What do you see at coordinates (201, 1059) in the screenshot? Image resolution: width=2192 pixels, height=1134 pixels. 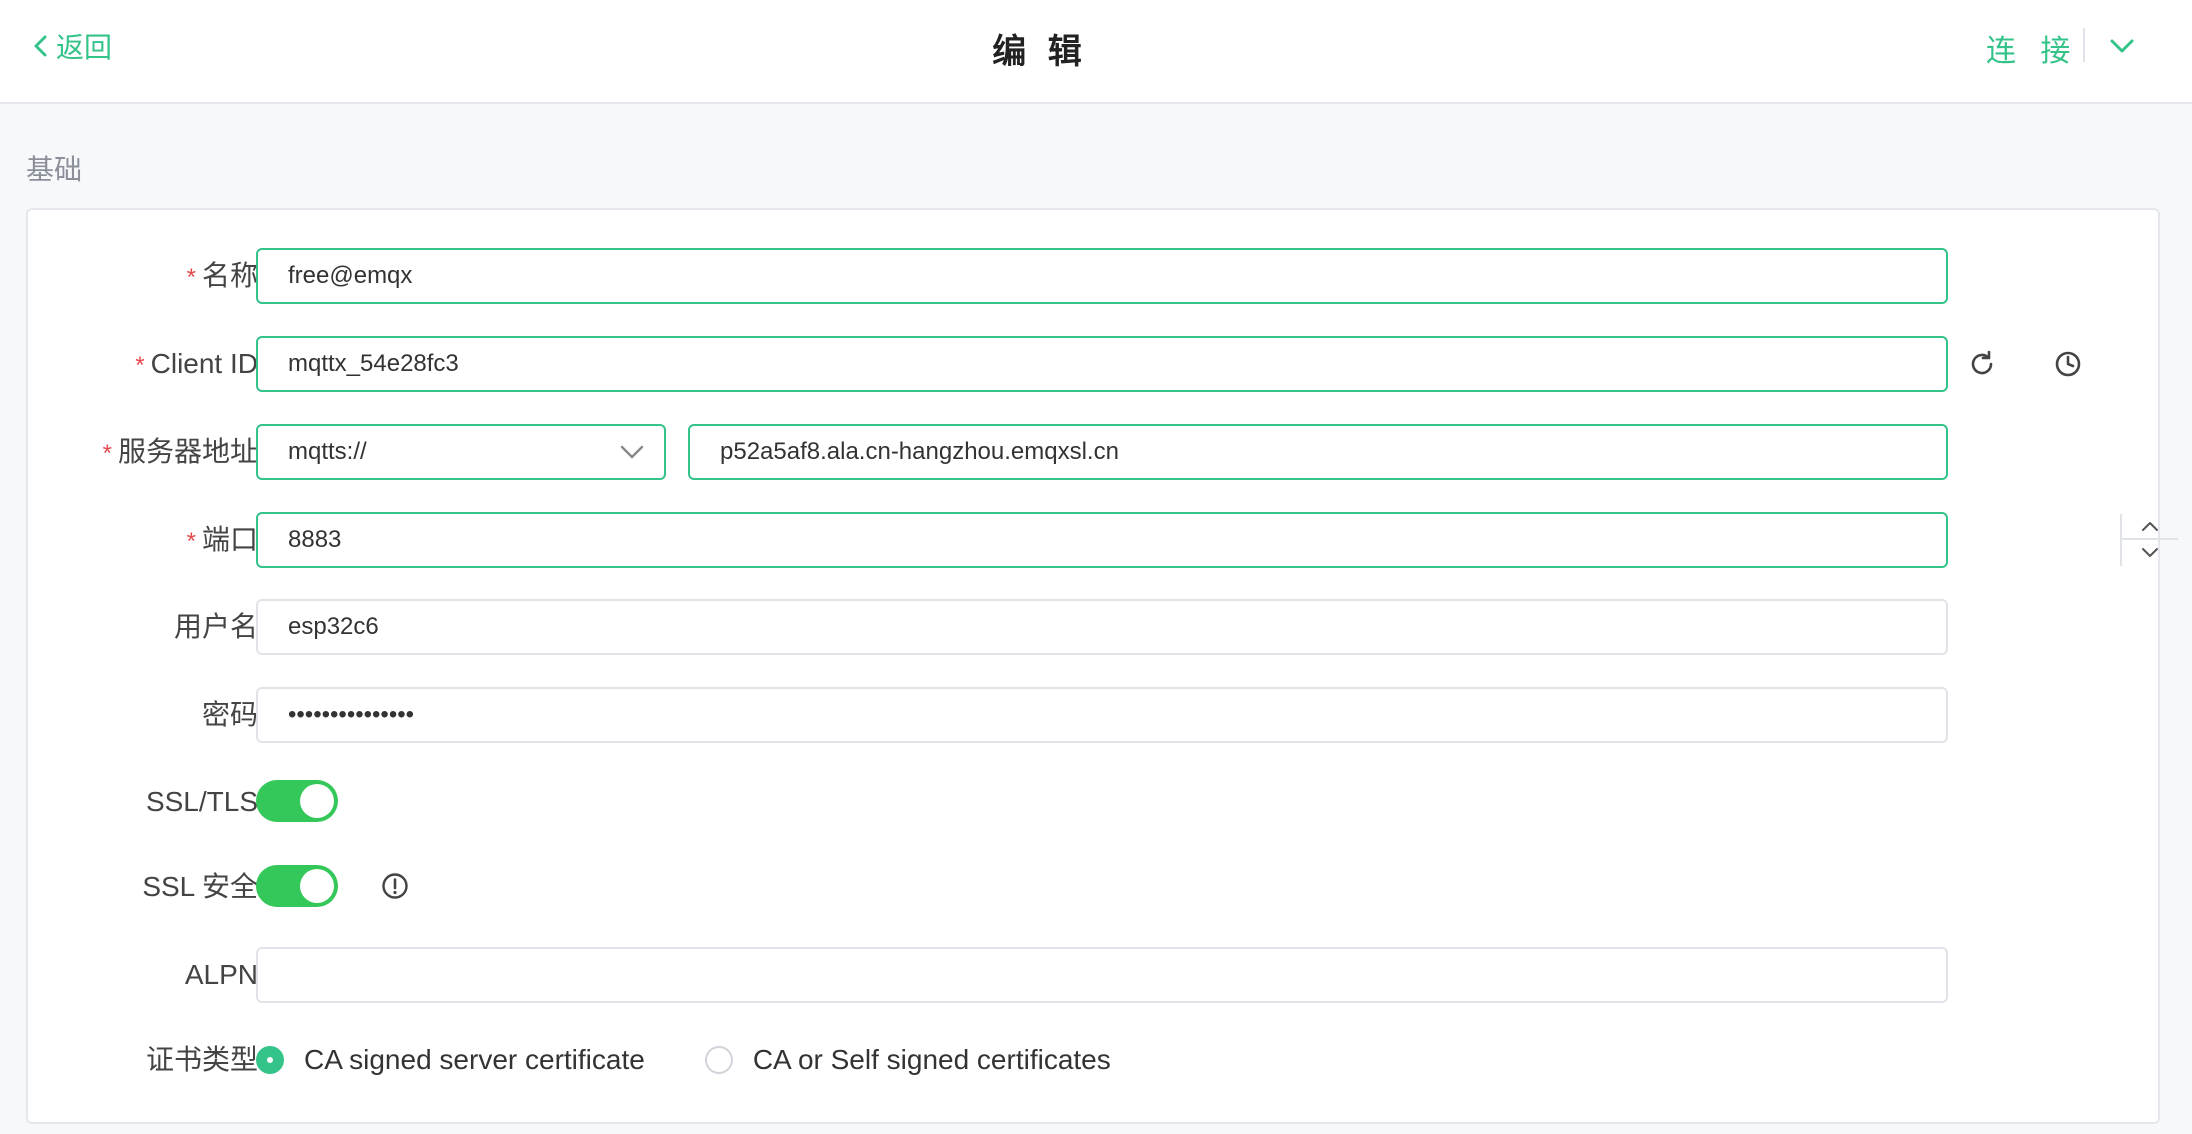 I see `cert-type-label: 证书类型` at bounding box center [201, 1059].